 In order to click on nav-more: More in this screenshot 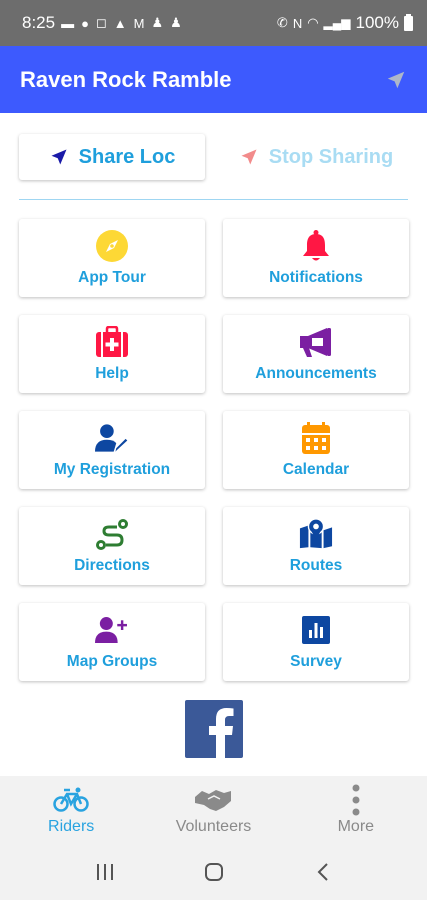, I will do `click(356, 810)`.